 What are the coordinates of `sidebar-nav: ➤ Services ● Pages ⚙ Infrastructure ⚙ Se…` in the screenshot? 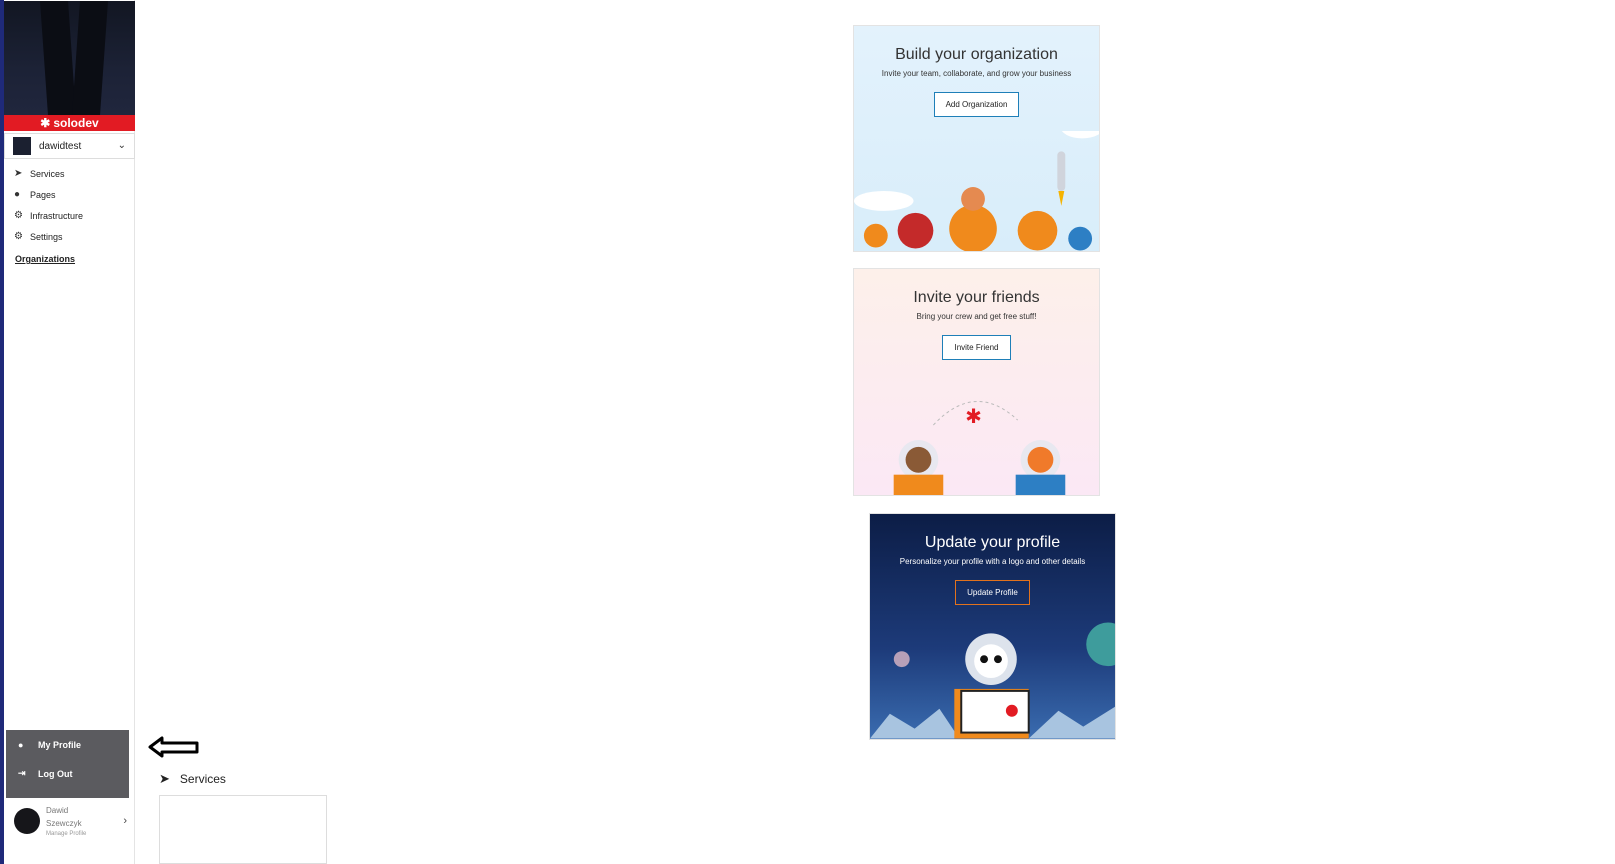 It's located at (48, 205).